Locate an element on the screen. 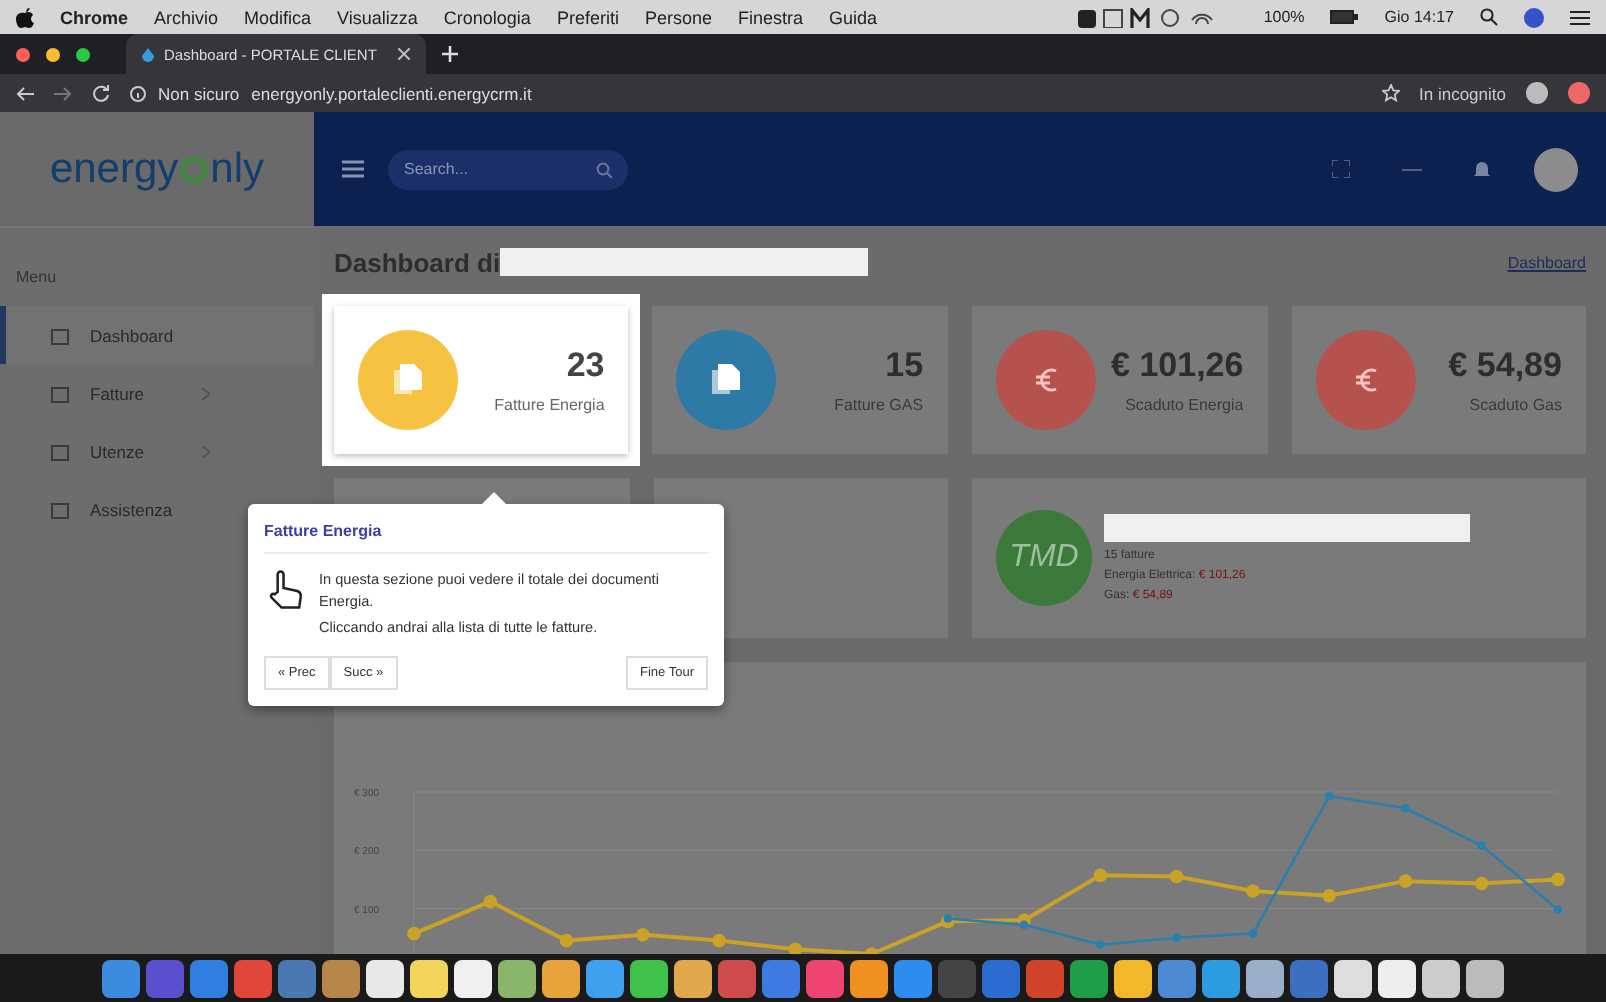 This screenshot has width=1606, height=1002. menu-item: Visualizza is located at coordinates (377, 17).